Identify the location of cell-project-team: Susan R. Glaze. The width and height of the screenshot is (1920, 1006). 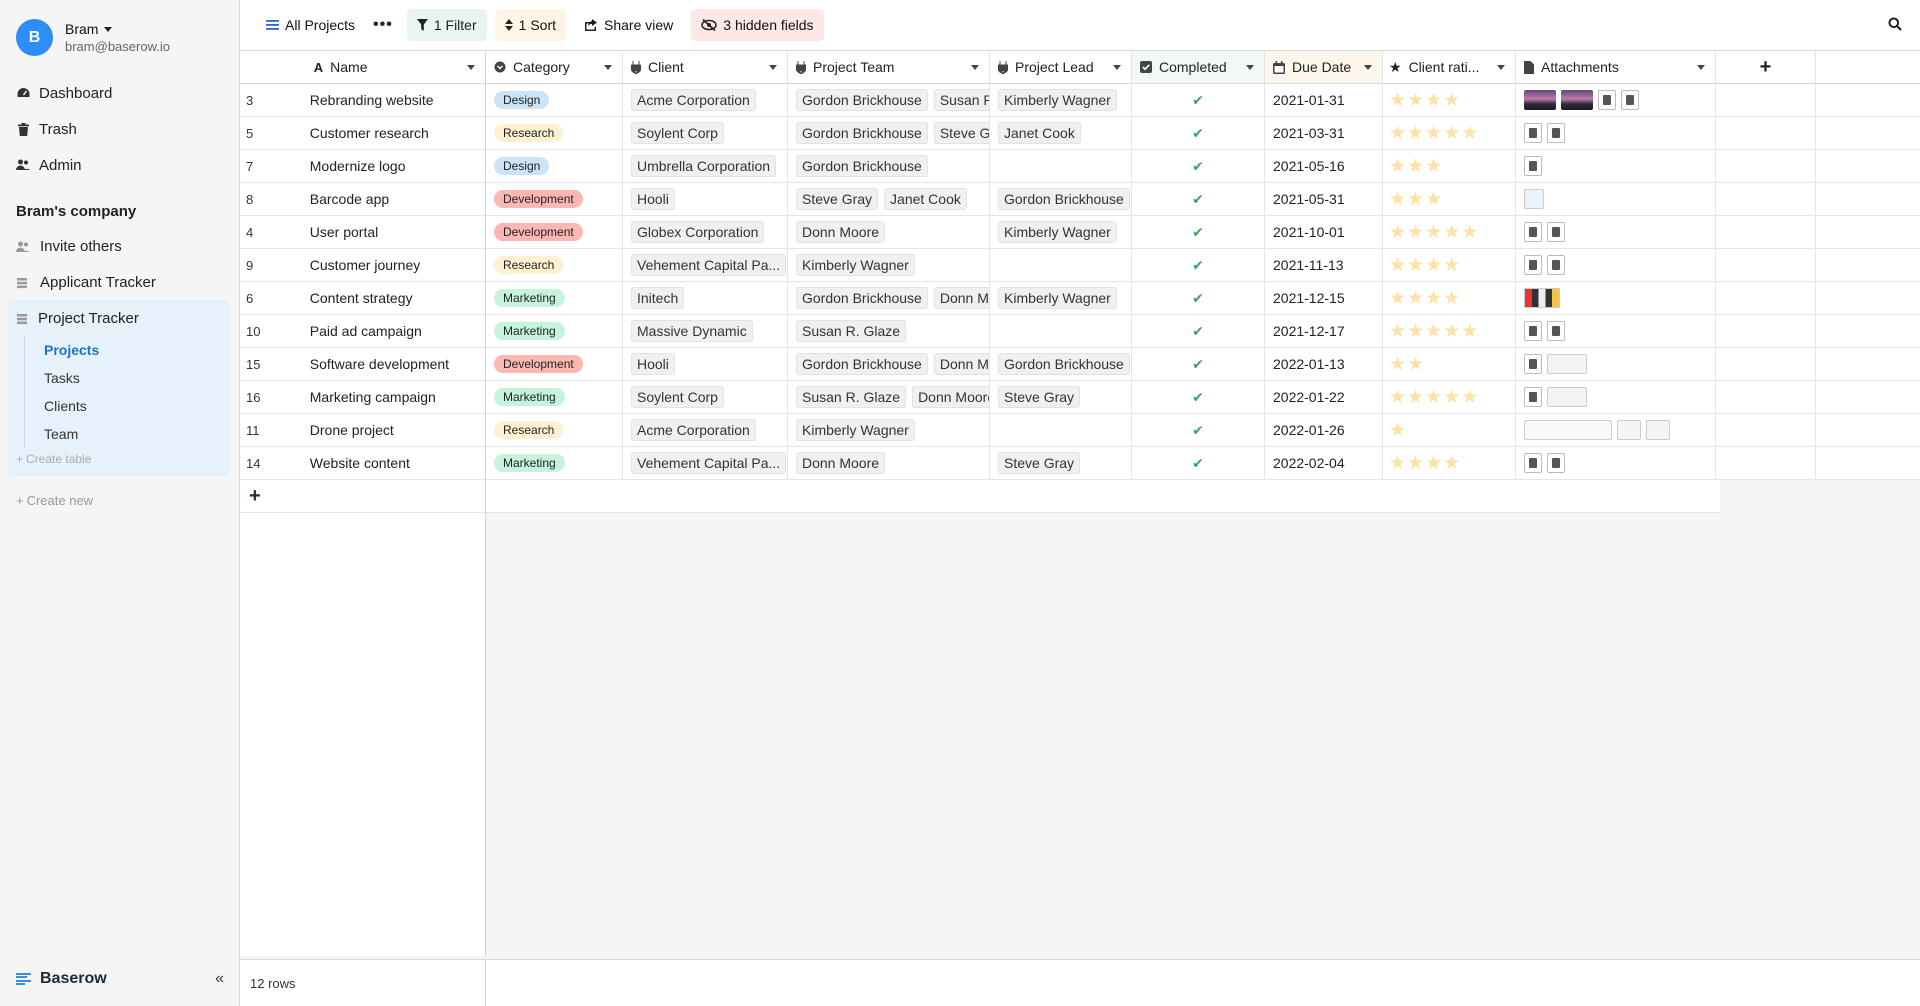
(889, 331).